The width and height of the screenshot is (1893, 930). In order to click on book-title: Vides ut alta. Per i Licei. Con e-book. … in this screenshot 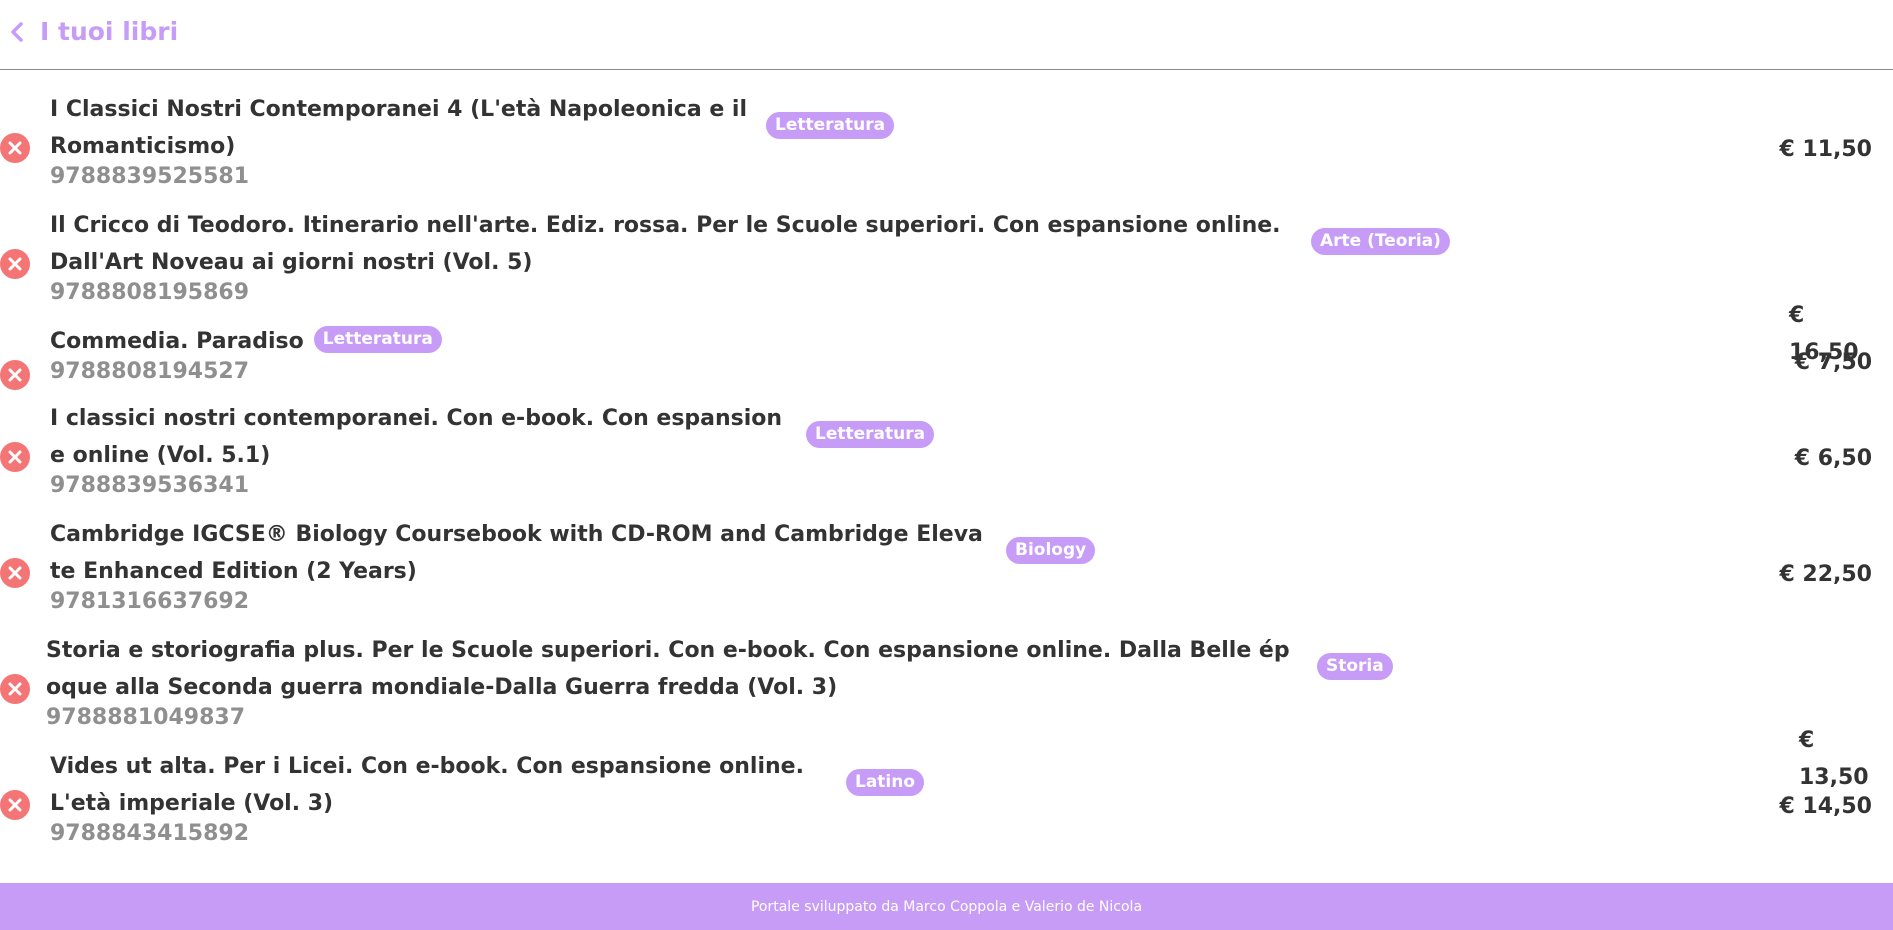, I will do `click(427, 785)`.